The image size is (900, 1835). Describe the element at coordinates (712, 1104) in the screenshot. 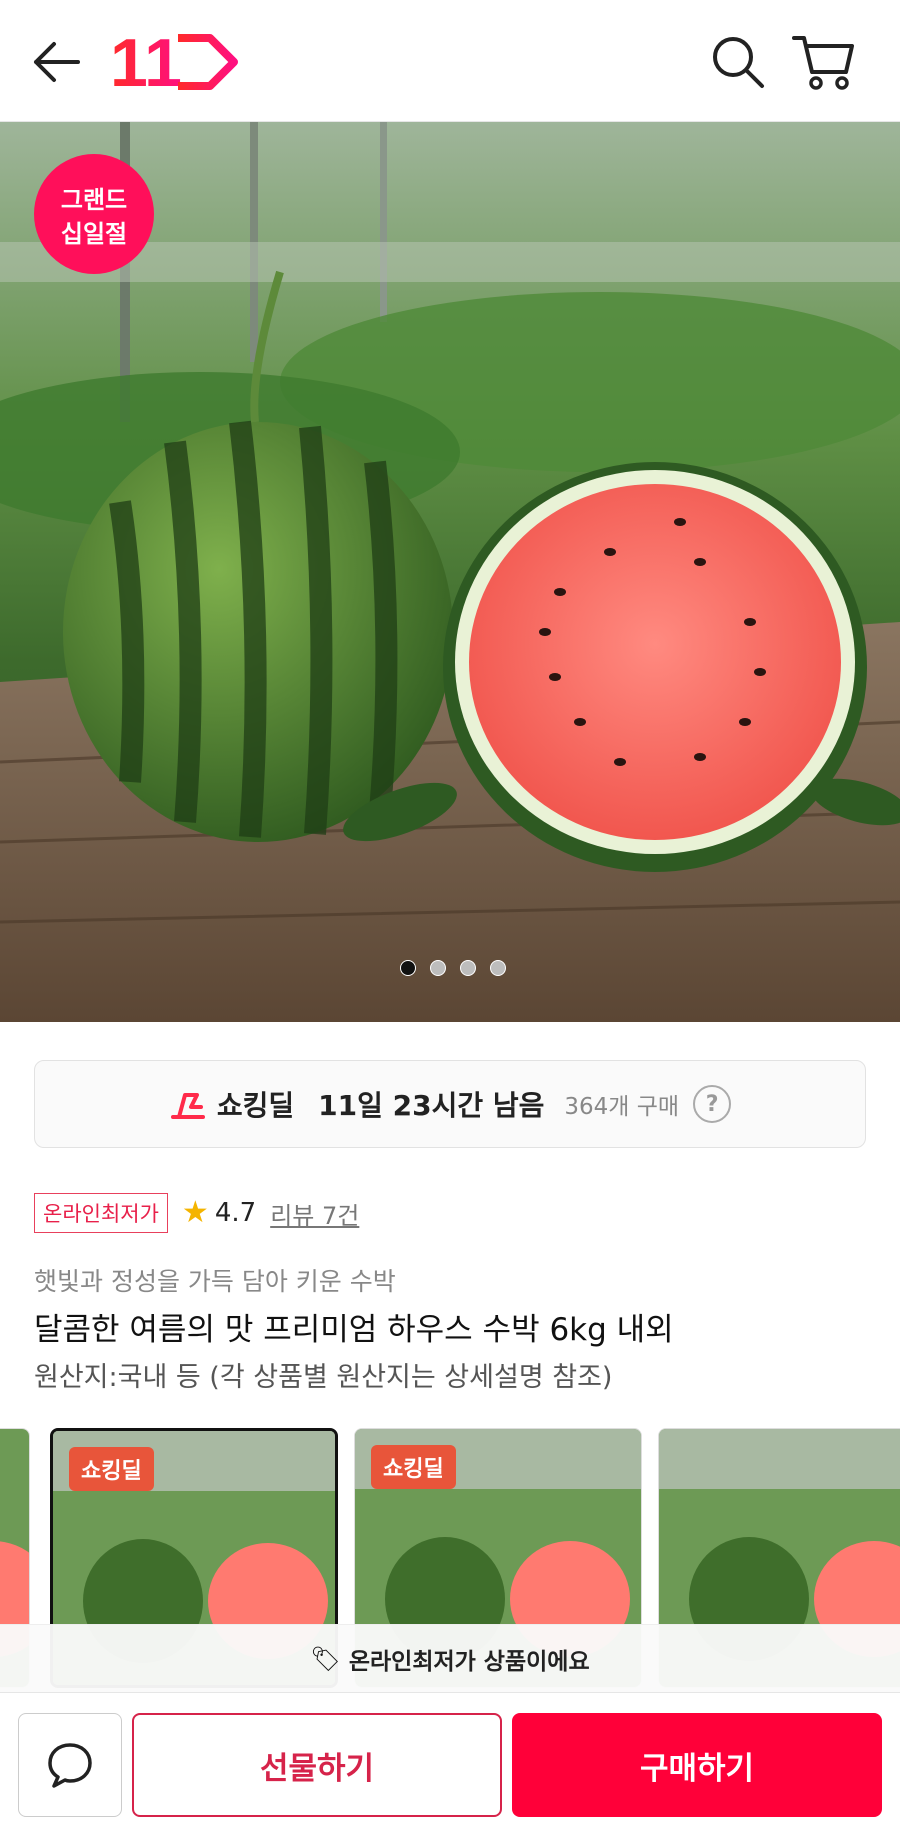

I see `help-icon: ?` at that location.